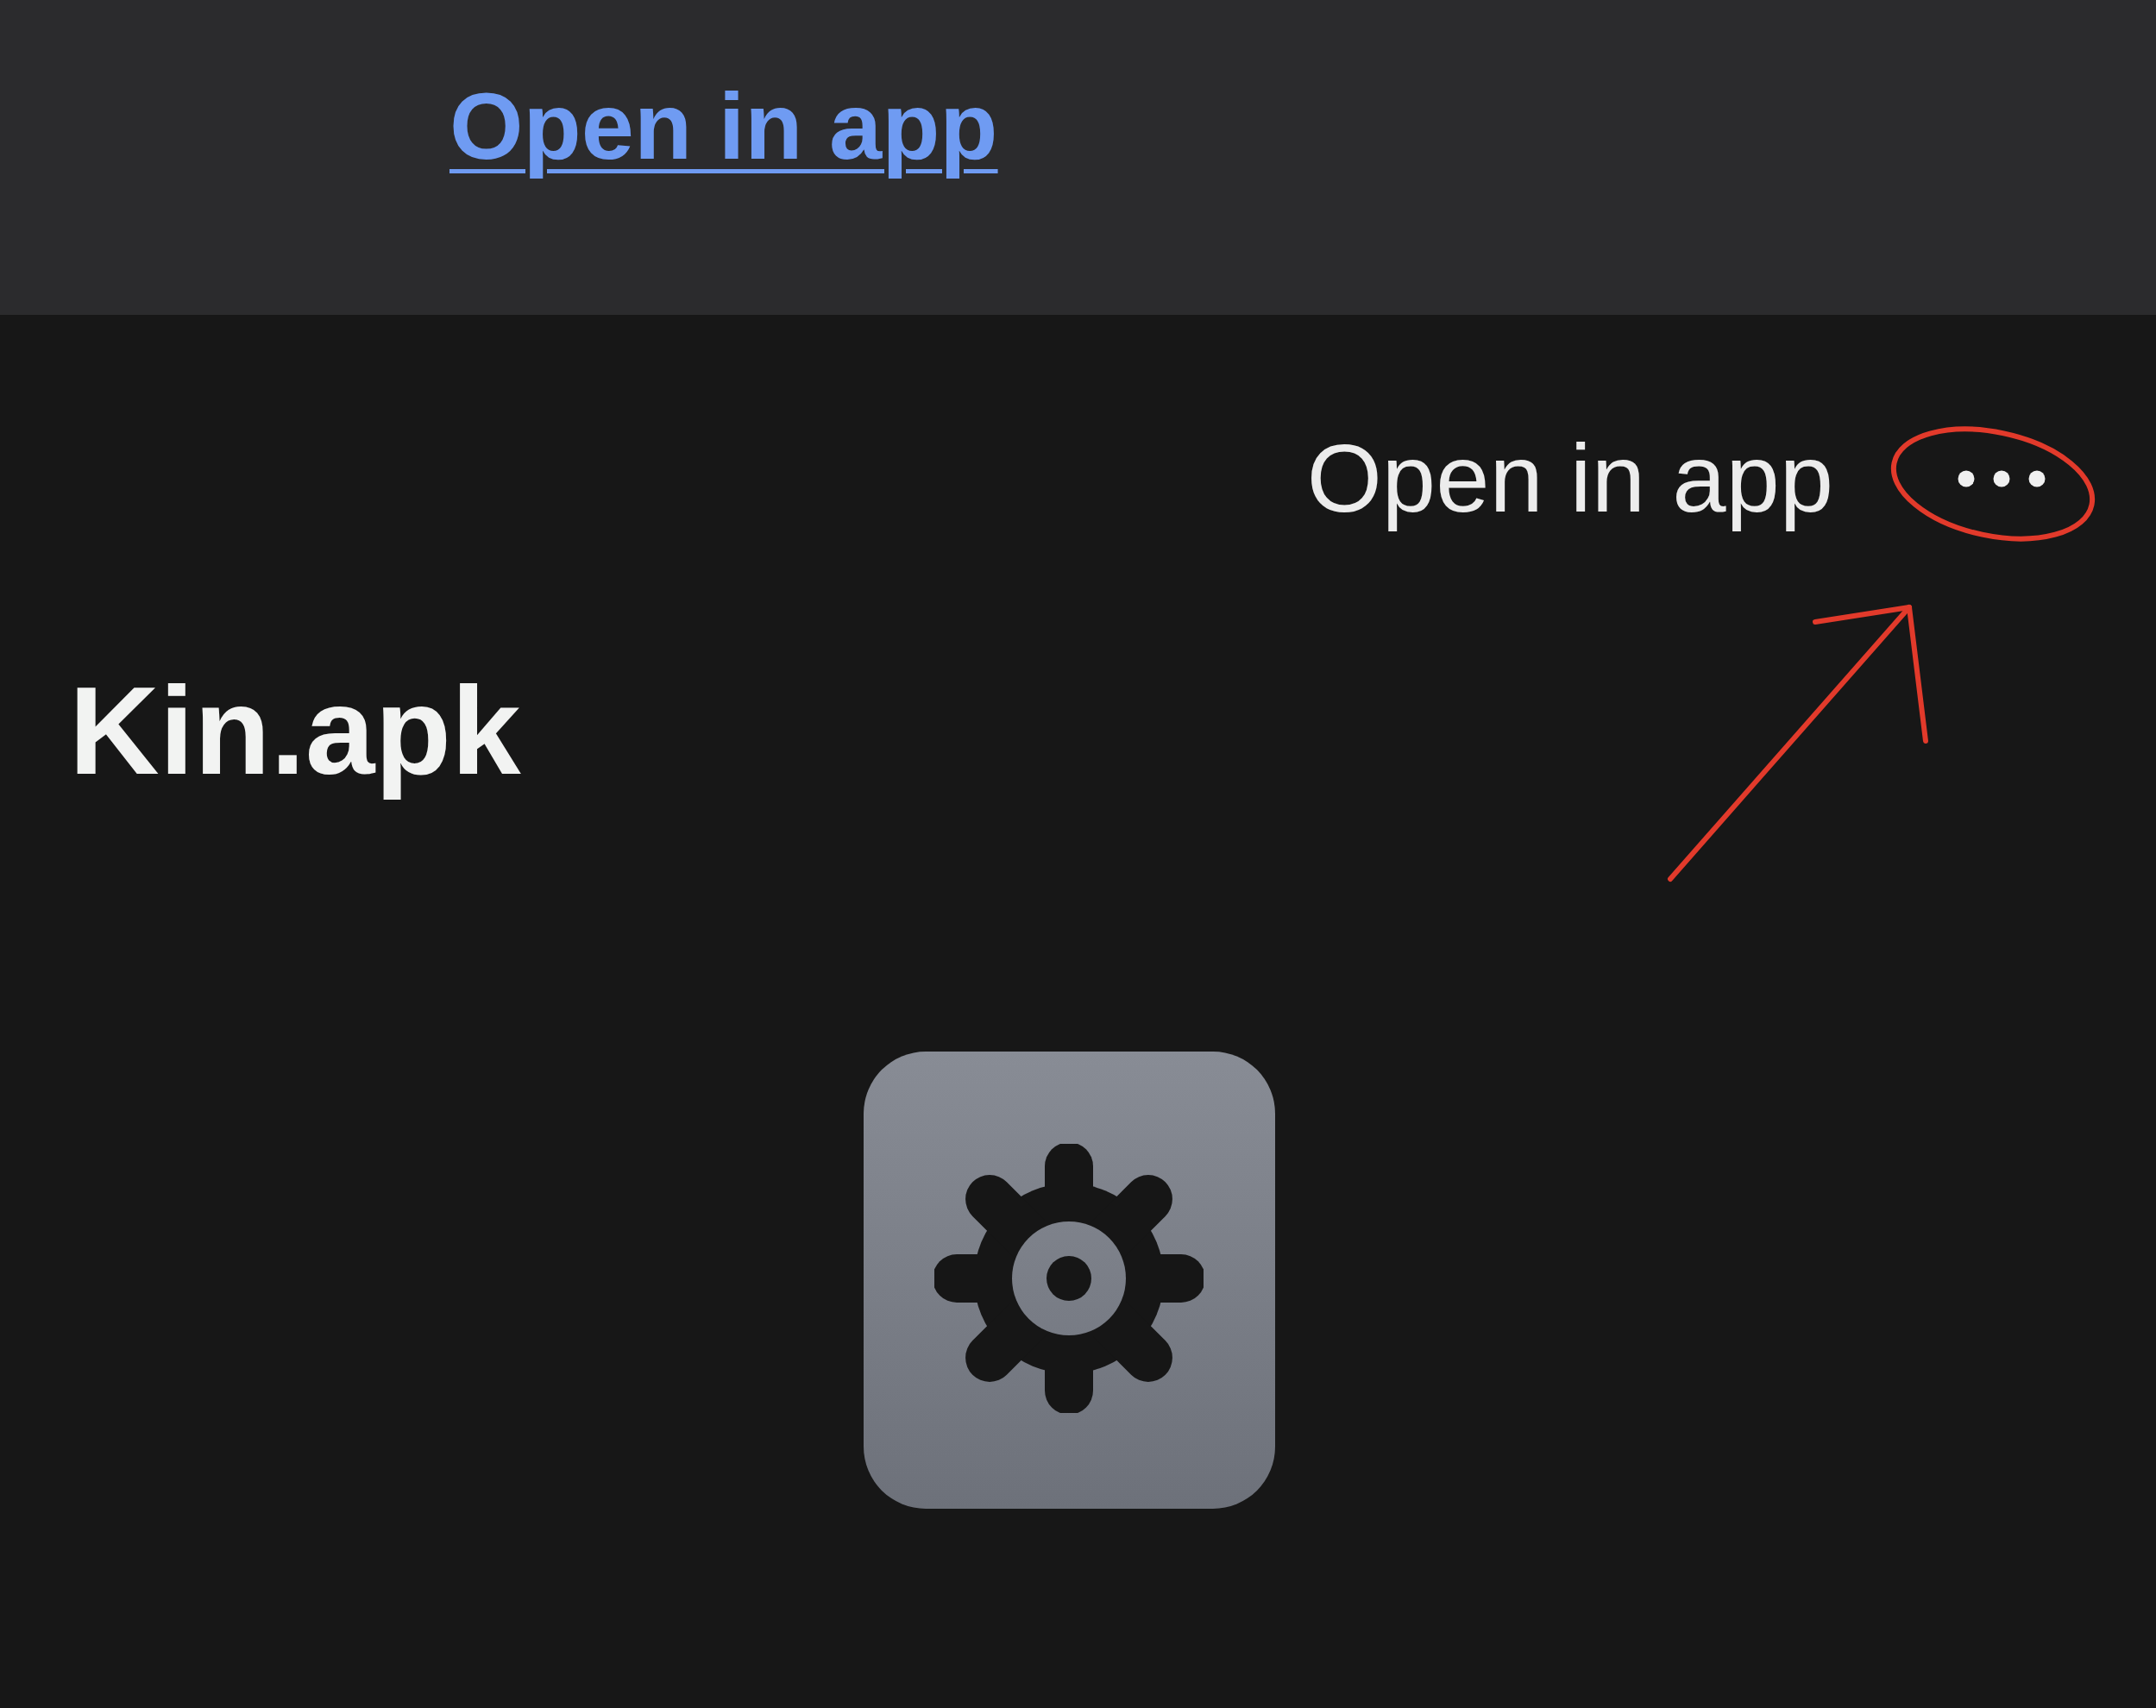 The width and height of the screenshot is (2156, 1708). Describe the element at coordinates (1069, 1280) in the screenshot. I see `gear-icon` at that location.